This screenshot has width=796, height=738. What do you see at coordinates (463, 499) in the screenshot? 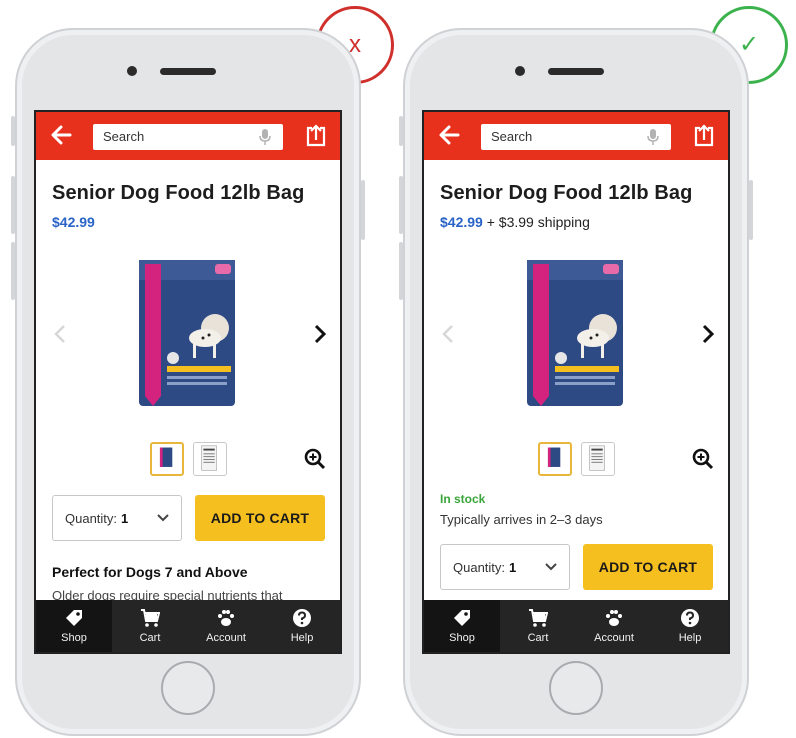
I see `stock-status: In stock` at bounding box center [463, 499].